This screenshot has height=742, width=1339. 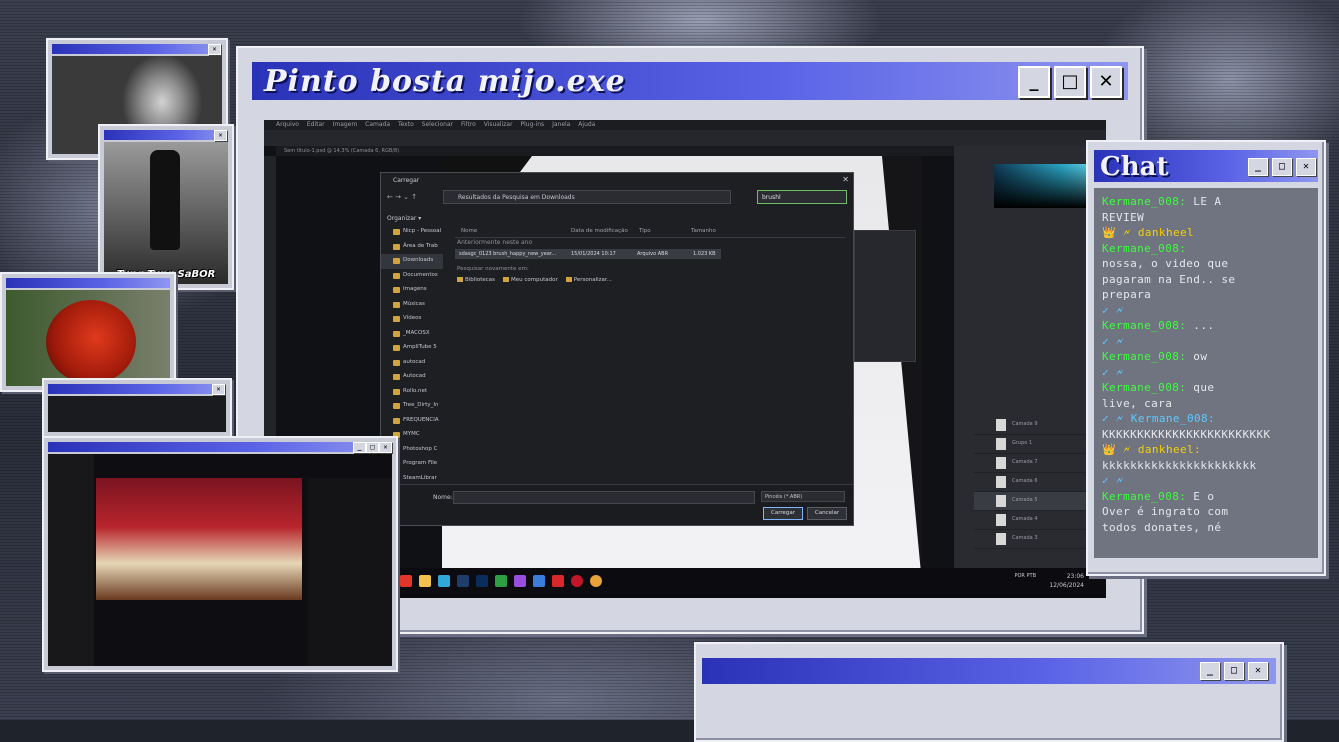 I want to click on address-bar: Resultados da Pesquisa em Downloads, so click(x=587, y=197).